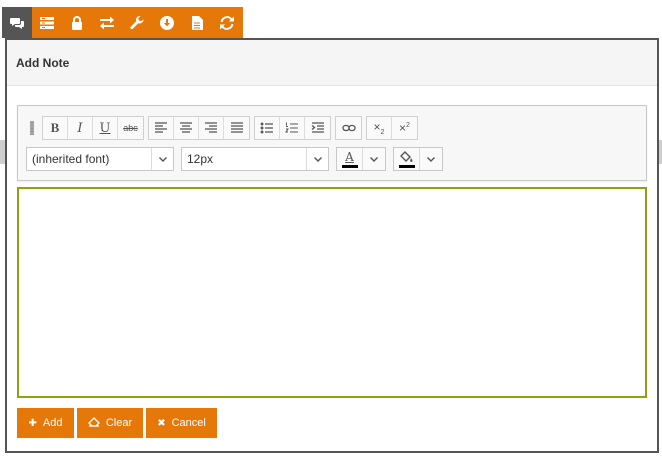 The width and height of the screenshot is (662, 460). I want to click on dialog-header: Add Note, so click(332, 63).